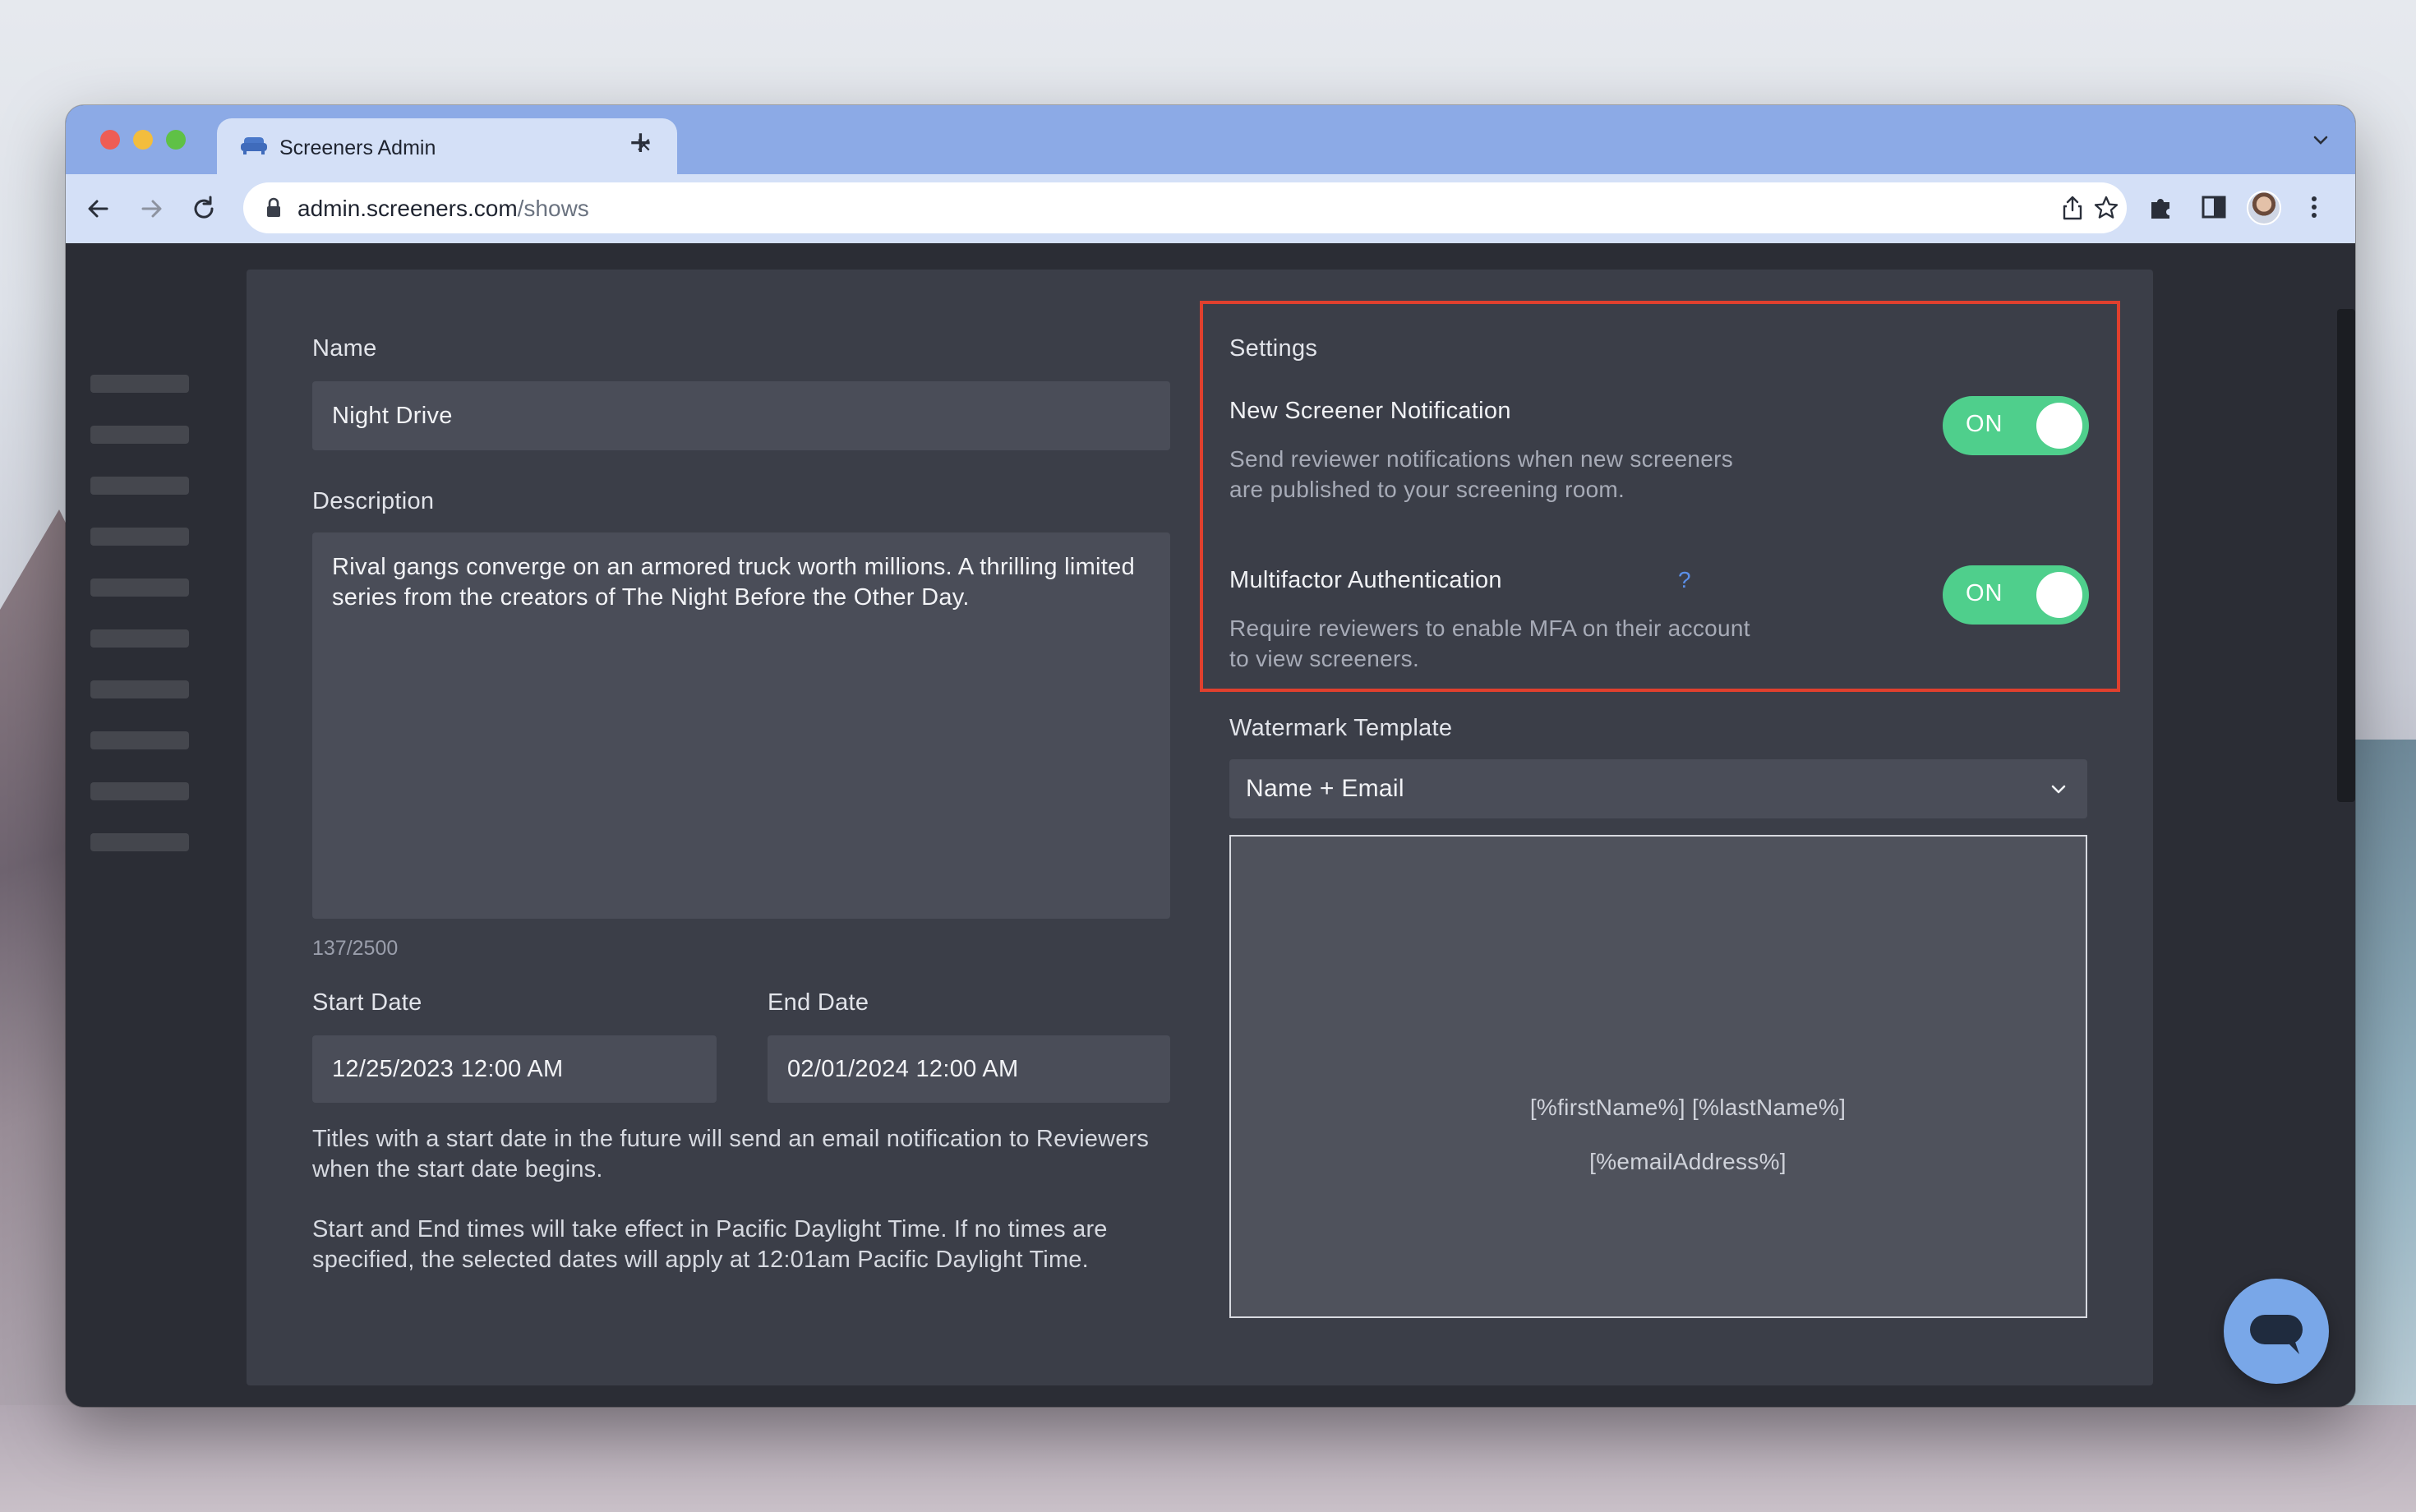 The width and height of the screenshot is (2416, 1512). I want to click on back-arrow-icon, so click(99, 208).